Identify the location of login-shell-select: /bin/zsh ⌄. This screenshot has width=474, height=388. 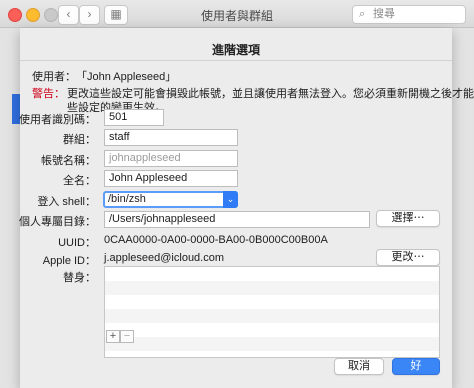
(170, 199).